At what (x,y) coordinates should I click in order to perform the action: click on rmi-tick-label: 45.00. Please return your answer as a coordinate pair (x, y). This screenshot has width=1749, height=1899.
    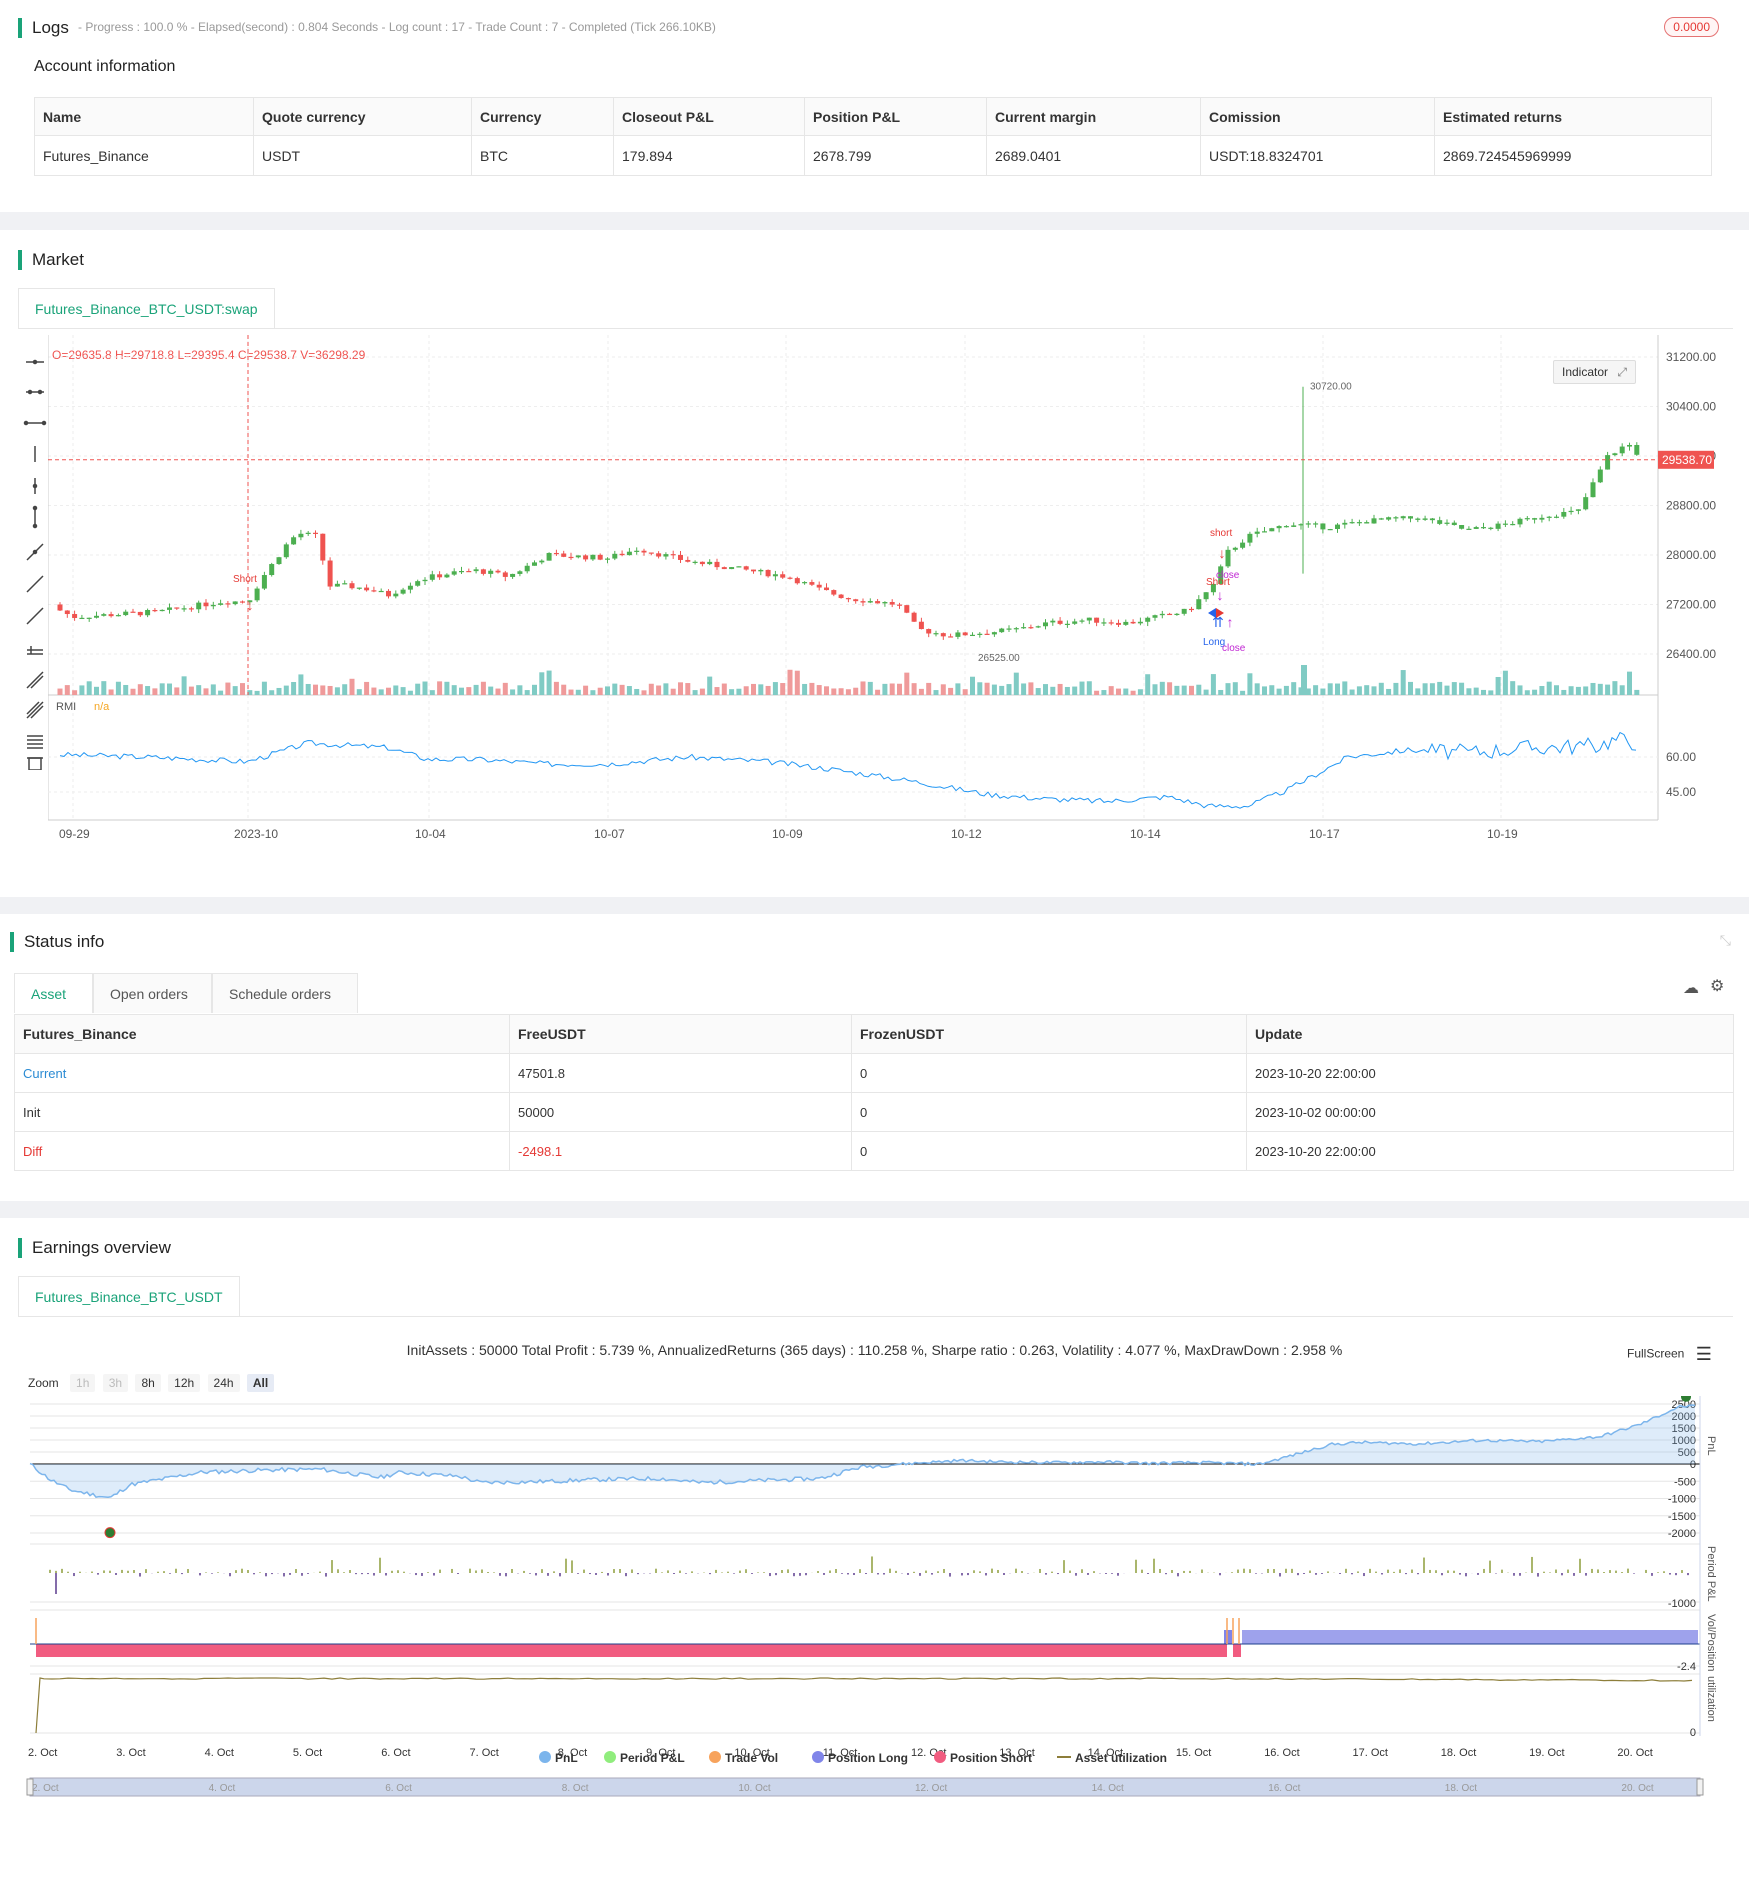
    Looking at the image, I should click on (1681, 792).